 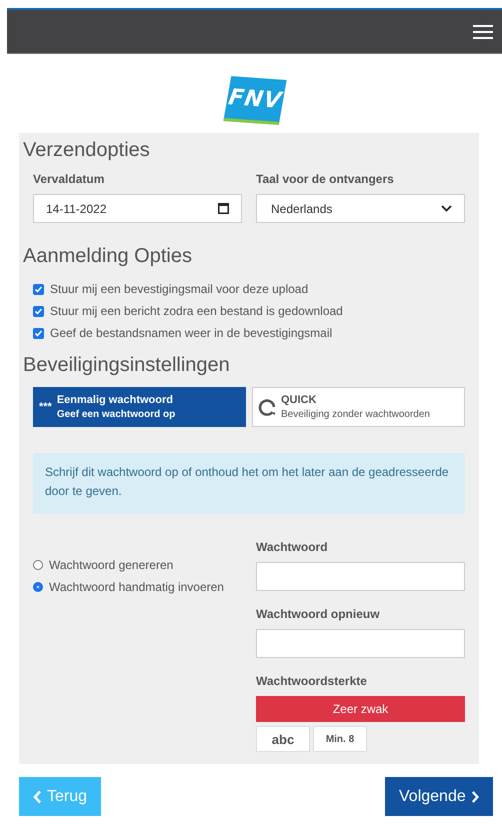 What do you see at coordinates (108, 256) in the screenshot?
I see `section-title: Aanmelding Opties` at bounding box center [108, 256].